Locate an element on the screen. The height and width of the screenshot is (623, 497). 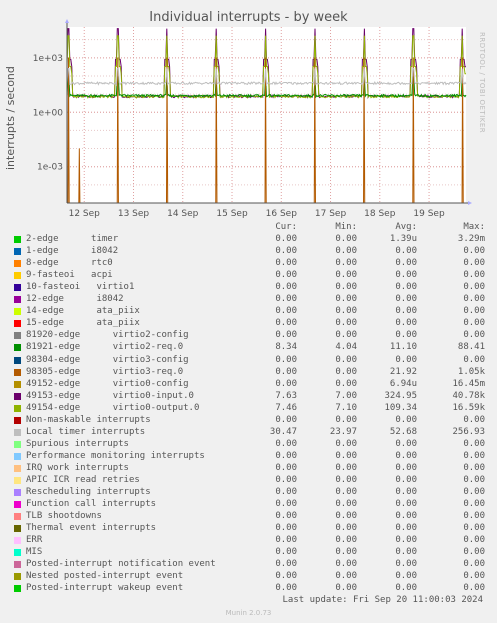
x-axis-arrow is located at coordinates (470, 203).